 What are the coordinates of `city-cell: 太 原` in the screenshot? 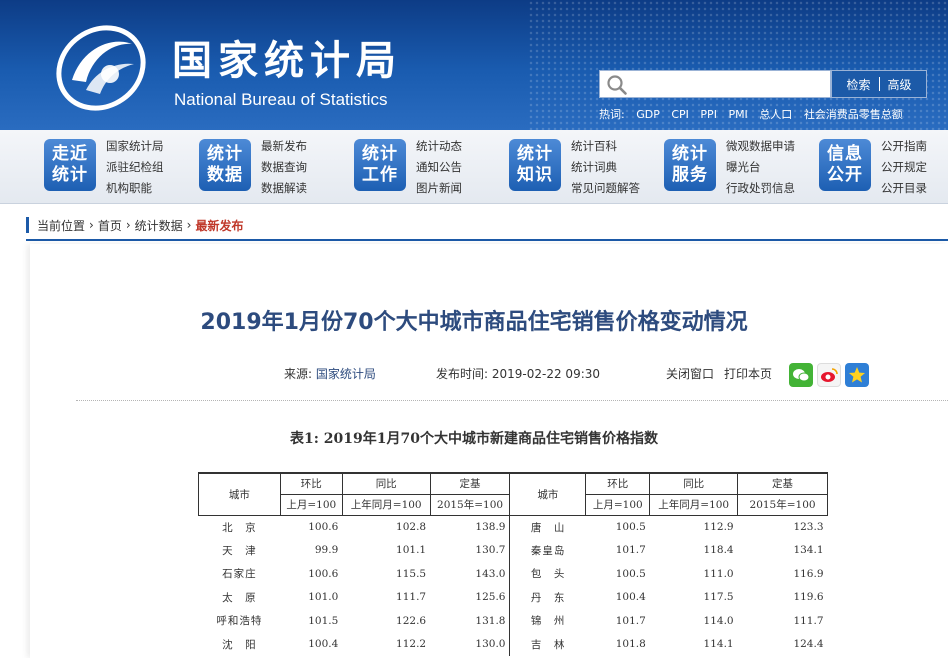 It's located at (239, 597).